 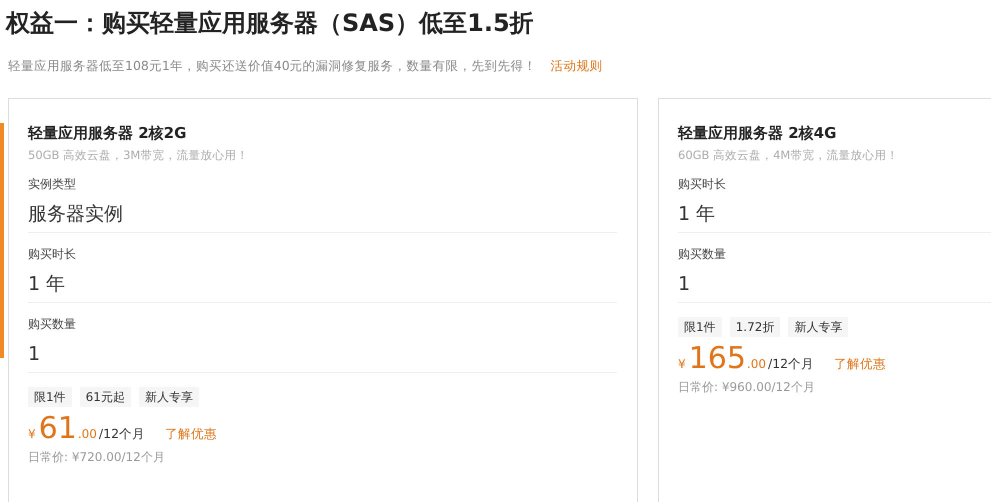 What do you see at coordinates (755, 327) in the screenshot?
I see `promo-tag: 1.72折` at bounding box center [755, 327].